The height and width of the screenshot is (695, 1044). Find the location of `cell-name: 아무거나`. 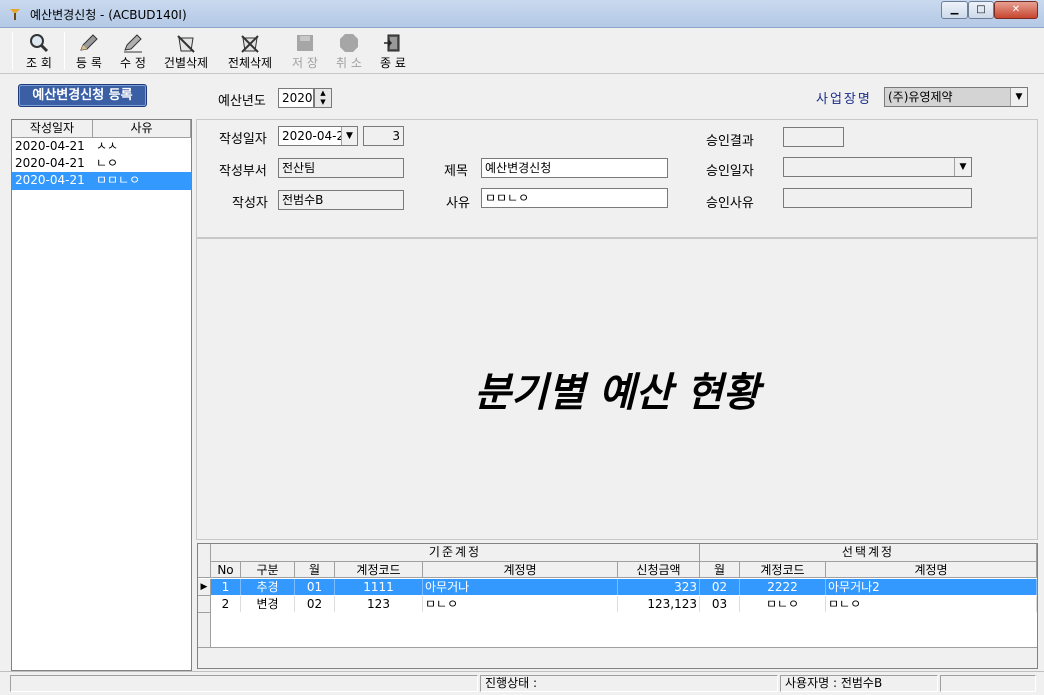

cell-name: 아무거나 is located at coordinates (520, 587).